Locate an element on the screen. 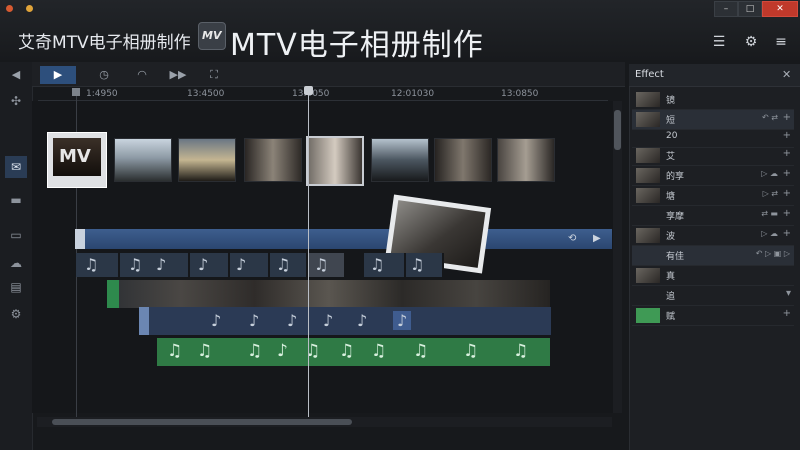 The height and width of the screenshot is (450, 800). folder-icon: ▬ is located at coordinates (16, 200).